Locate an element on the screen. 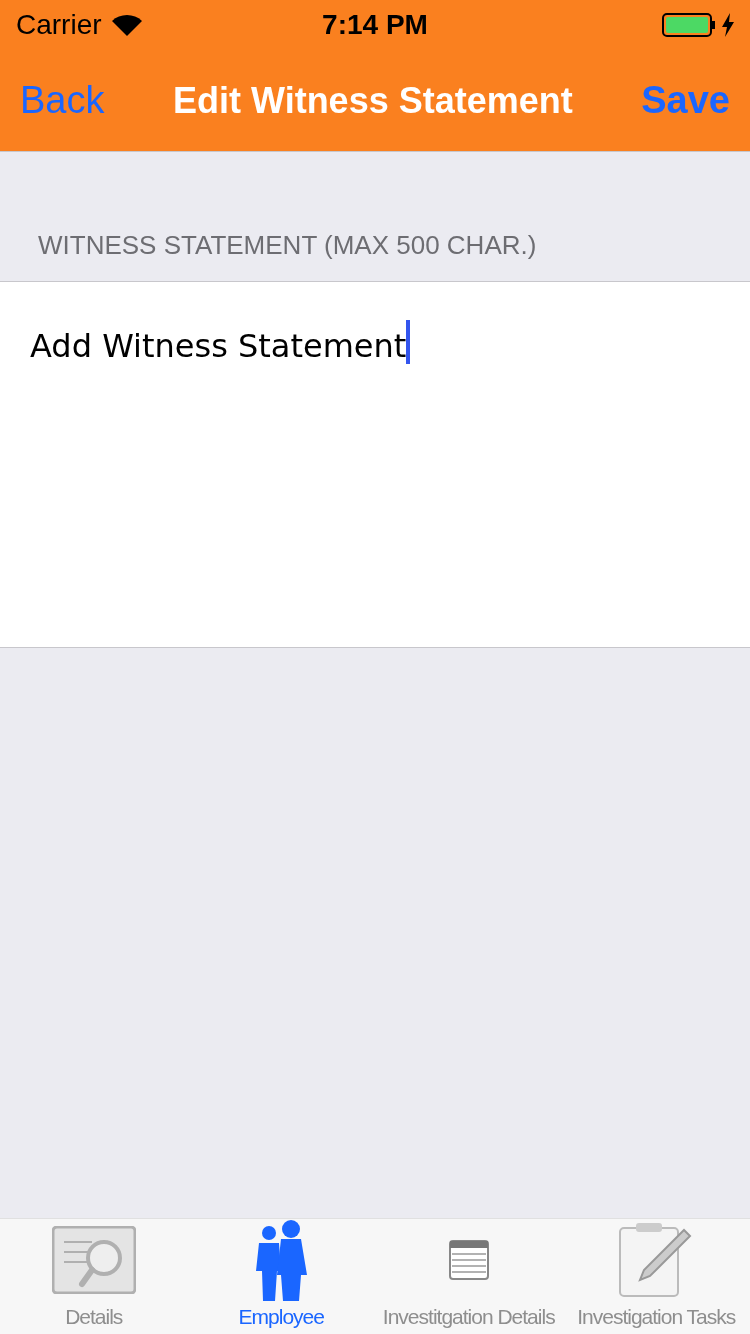 This screenshot has height=1334, width=750. tab-bar-item: Investitgation Details is located at coordinates (469, 1276).